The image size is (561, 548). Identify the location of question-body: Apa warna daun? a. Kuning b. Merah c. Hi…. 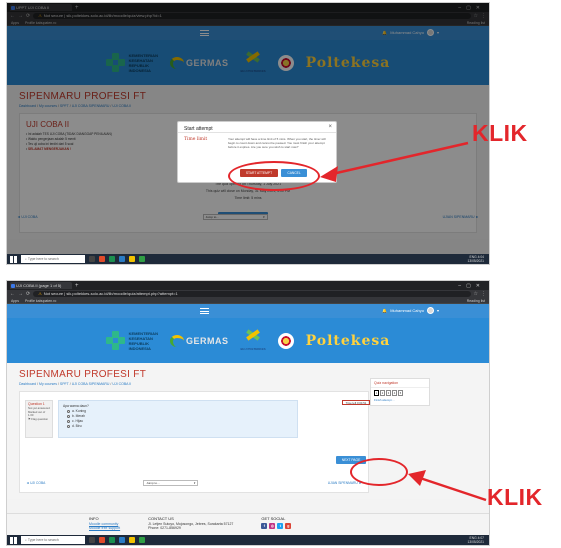
(178, 419).